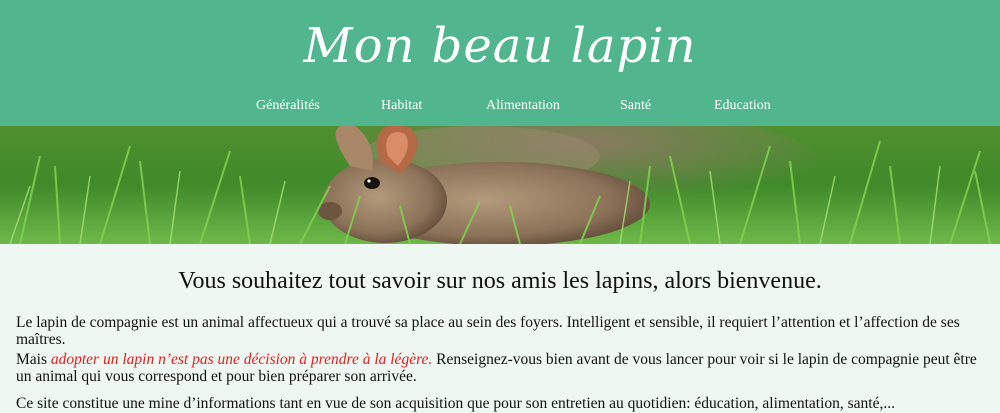  Describe the element at coordinates (635, 106) in the screenshot. I see `nav-item-sante: Santé` at that location.